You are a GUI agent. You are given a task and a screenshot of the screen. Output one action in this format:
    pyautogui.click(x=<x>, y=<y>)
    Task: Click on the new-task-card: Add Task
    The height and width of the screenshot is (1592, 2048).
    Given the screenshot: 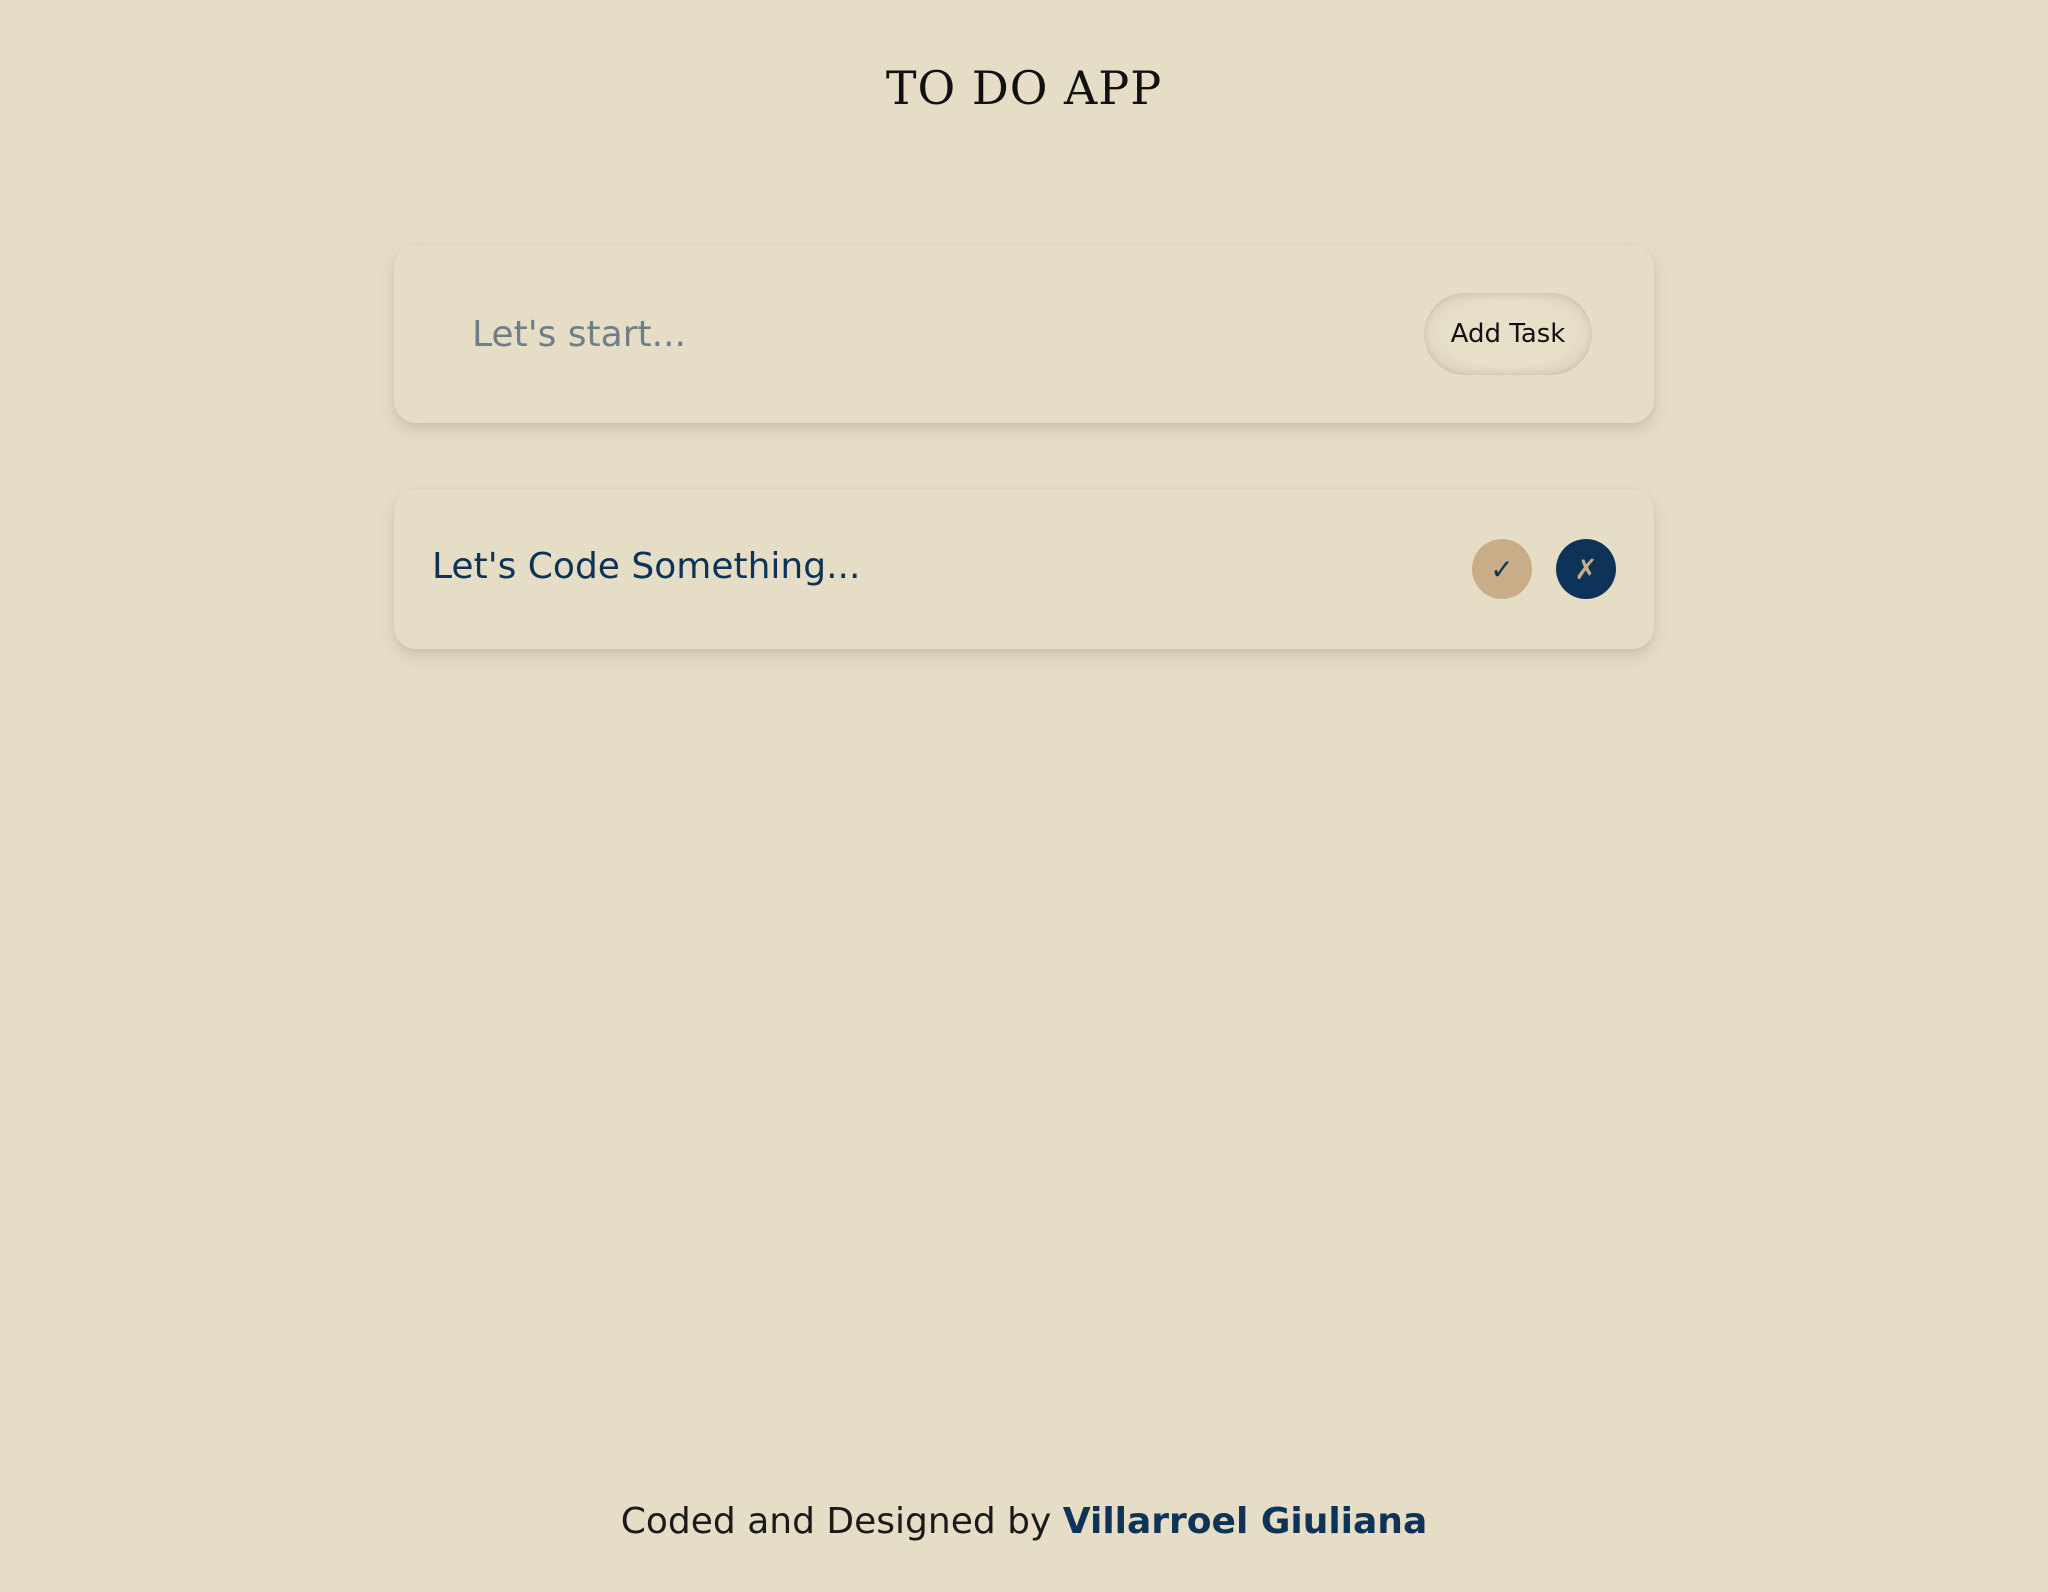 What is the action you would take?
    pyautogui.click(x=1024, y=334)
    